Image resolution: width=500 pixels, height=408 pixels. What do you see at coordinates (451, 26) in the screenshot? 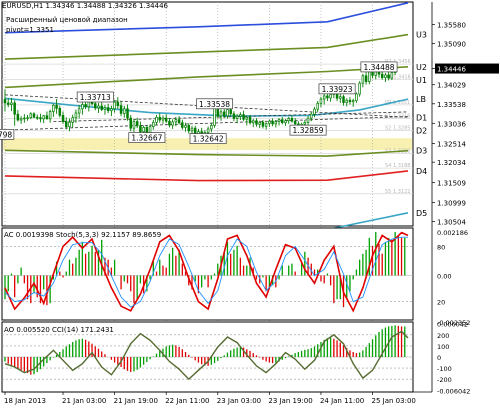
I see `price-tick-label: 1.35580` at bounding box center [451, 26].